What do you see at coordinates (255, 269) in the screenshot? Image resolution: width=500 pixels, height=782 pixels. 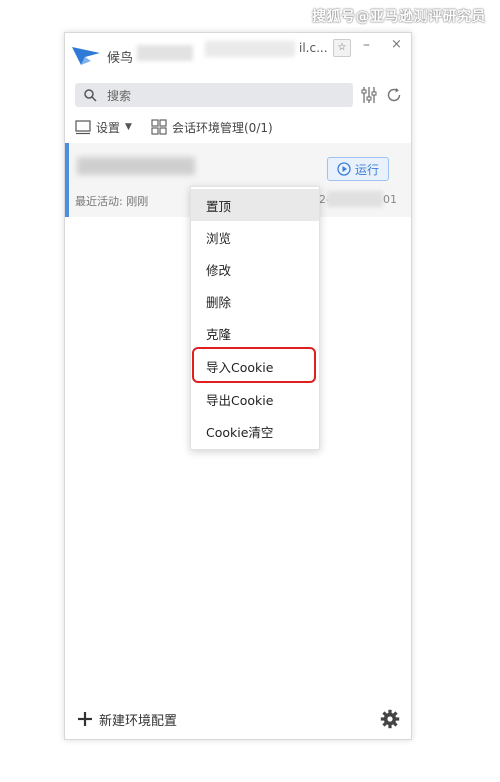 I see `menu-item-edit: 修改` at bounding box center [255, 269].